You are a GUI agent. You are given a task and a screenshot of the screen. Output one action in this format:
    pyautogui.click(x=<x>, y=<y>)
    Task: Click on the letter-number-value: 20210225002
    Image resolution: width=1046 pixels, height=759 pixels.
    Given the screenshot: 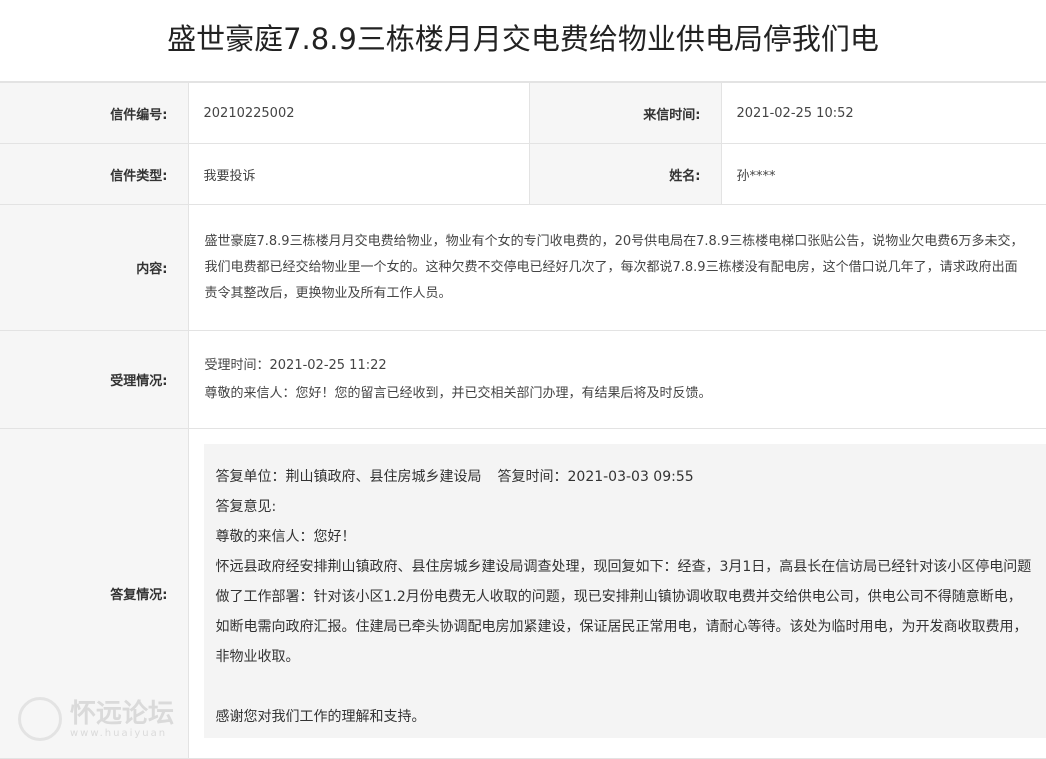 What is the action you would take?
    pyautogui.click(x=358, y=113)
    